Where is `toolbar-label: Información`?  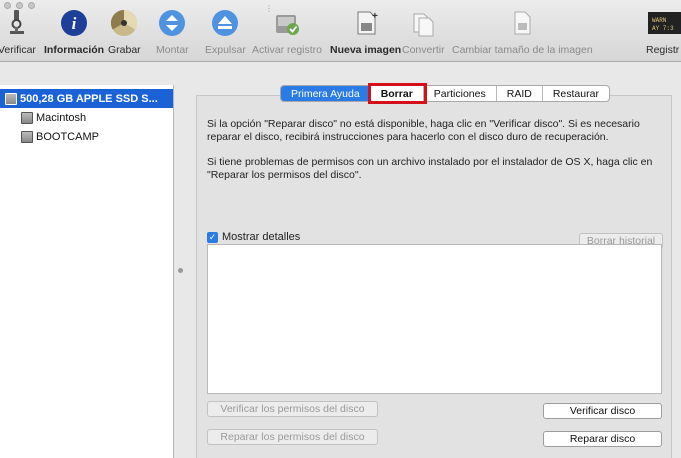
toolbar-label: Información is located at coordinates (74, 50).